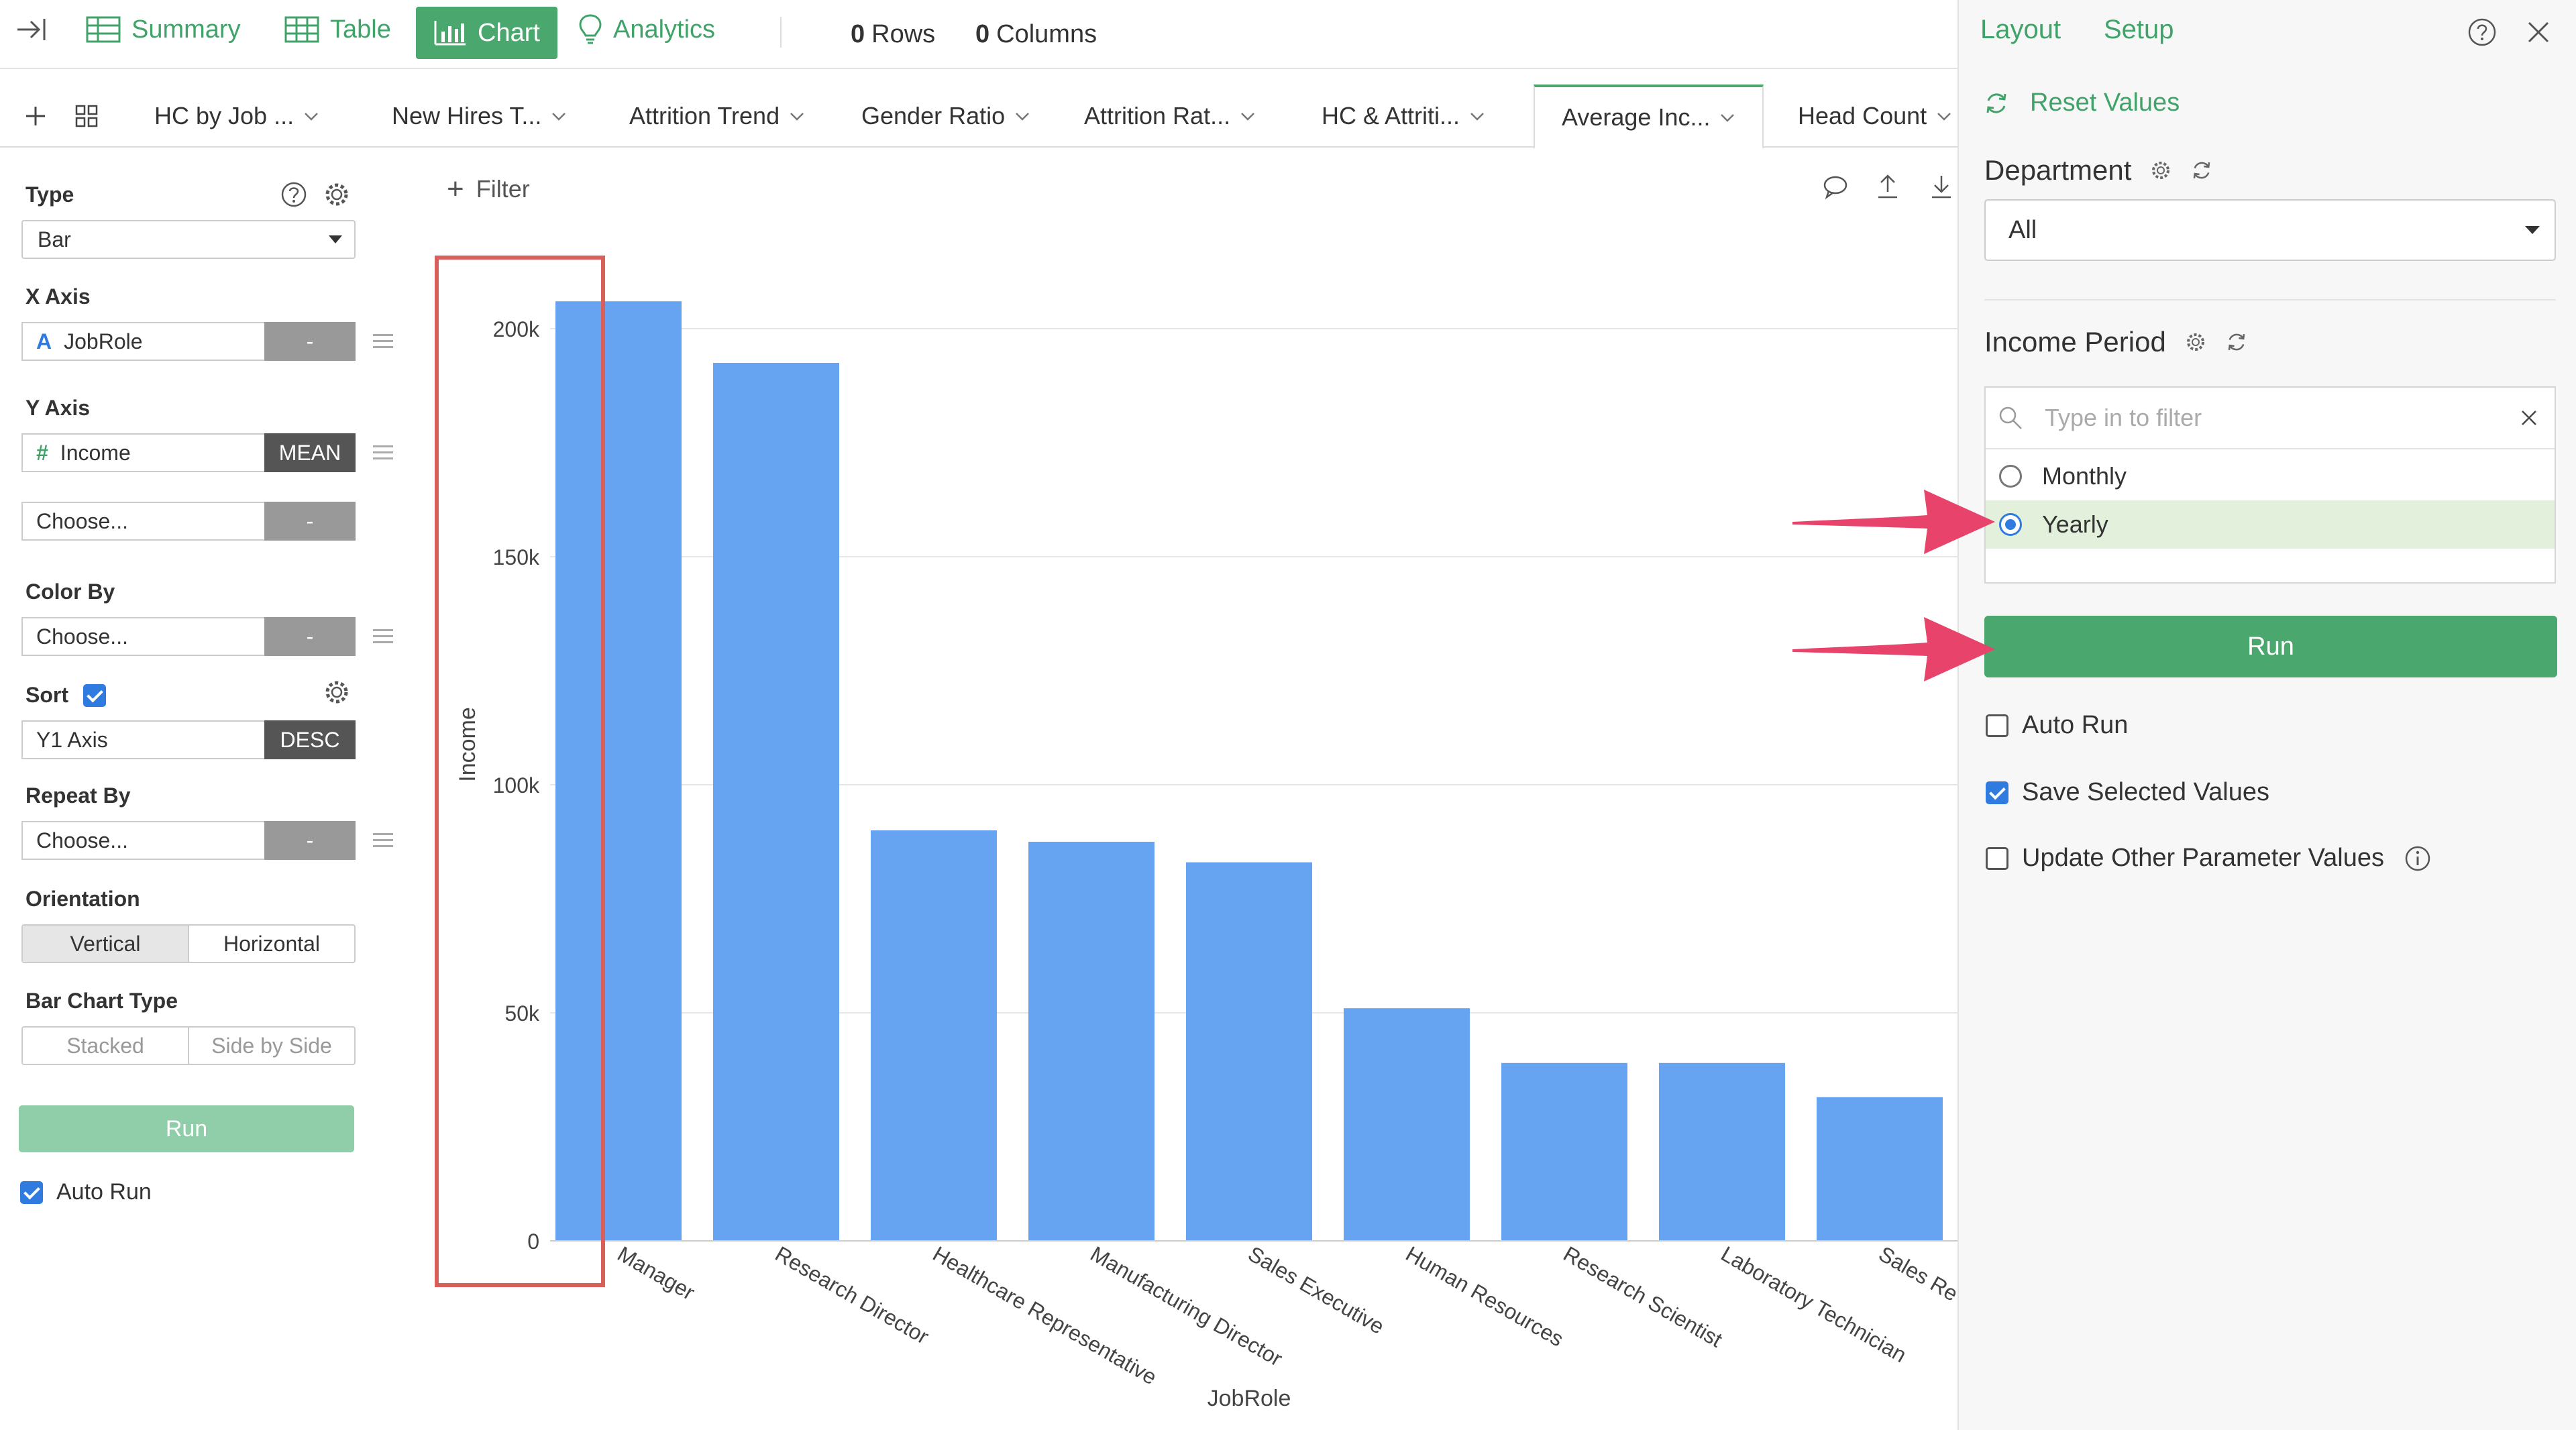 Image resolution: width=2576 pixels, height=1430 pixels. Describe the element at coordinates (2020, 30) in the screenshot. I see `layout-tab: Layout` at that location.